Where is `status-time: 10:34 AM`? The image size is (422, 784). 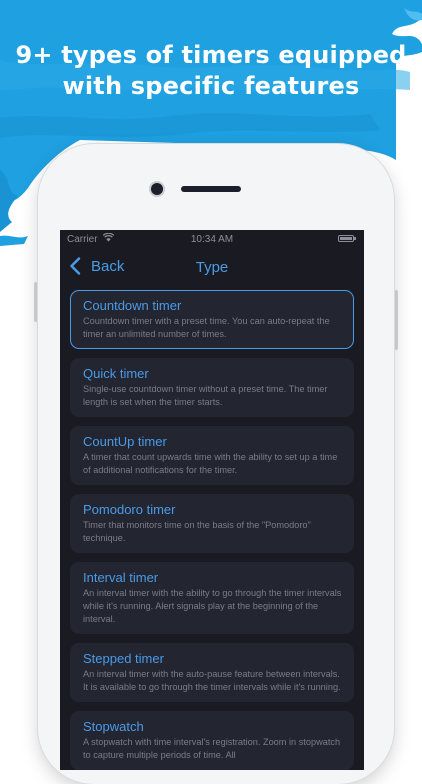 status-time: 10:34 AM is located at coordinates (212, 239).